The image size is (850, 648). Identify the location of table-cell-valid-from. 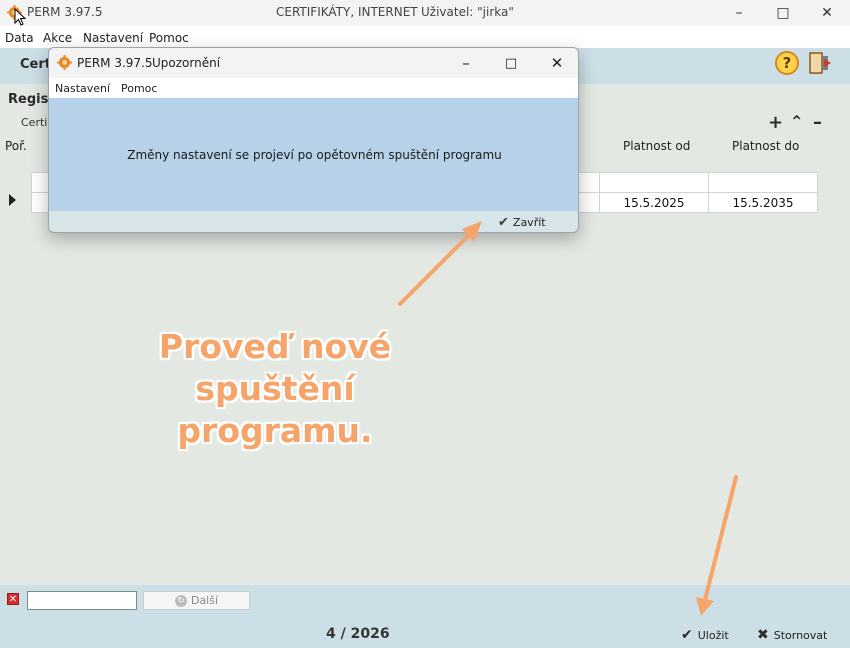
(654, 182).